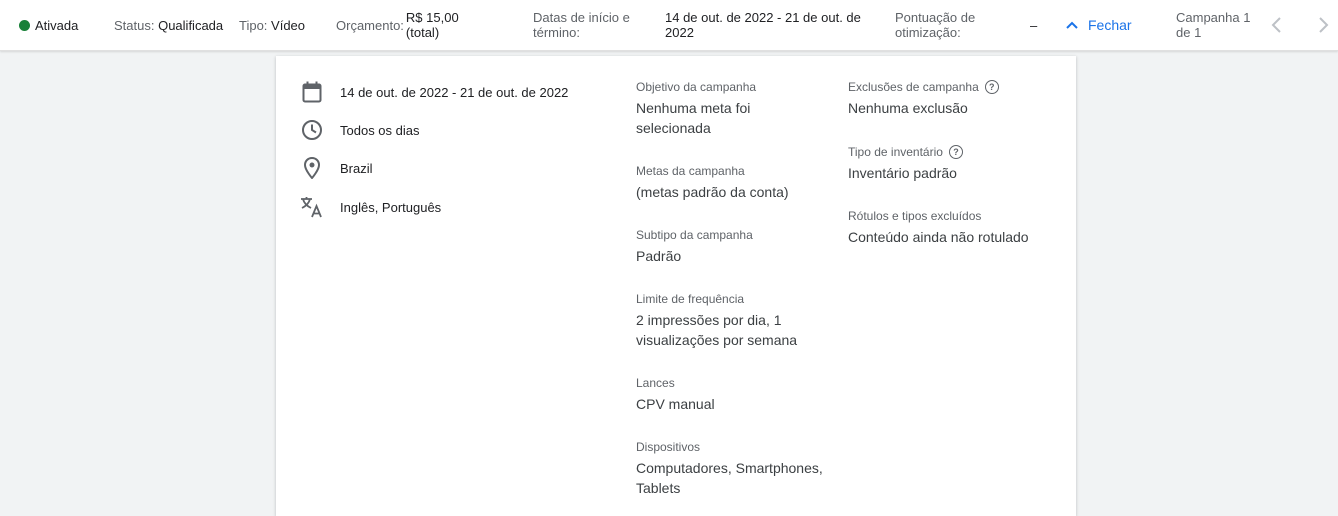 The height and width of the screenshot is (516, 1338). I want to click on budget-value-type: (total), so click(422, 32).